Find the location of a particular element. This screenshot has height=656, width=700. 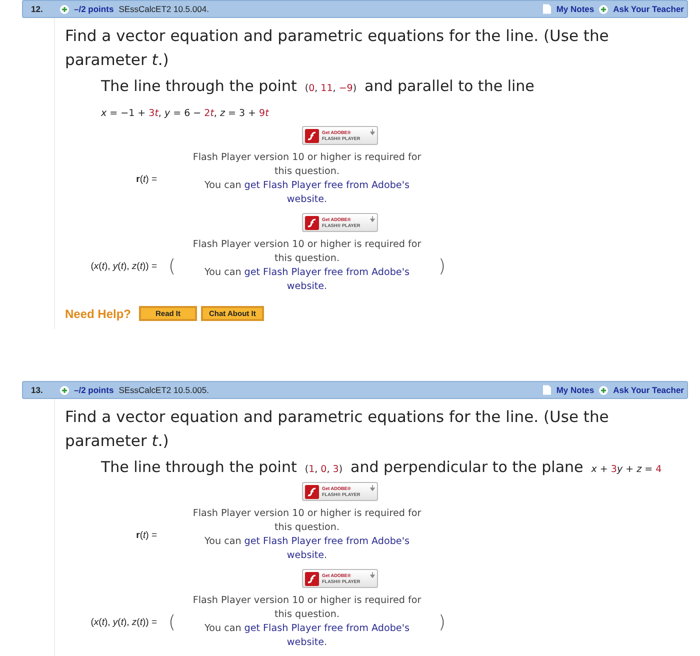

need-help-label: Need Help? is located at coordinates (98, 313).